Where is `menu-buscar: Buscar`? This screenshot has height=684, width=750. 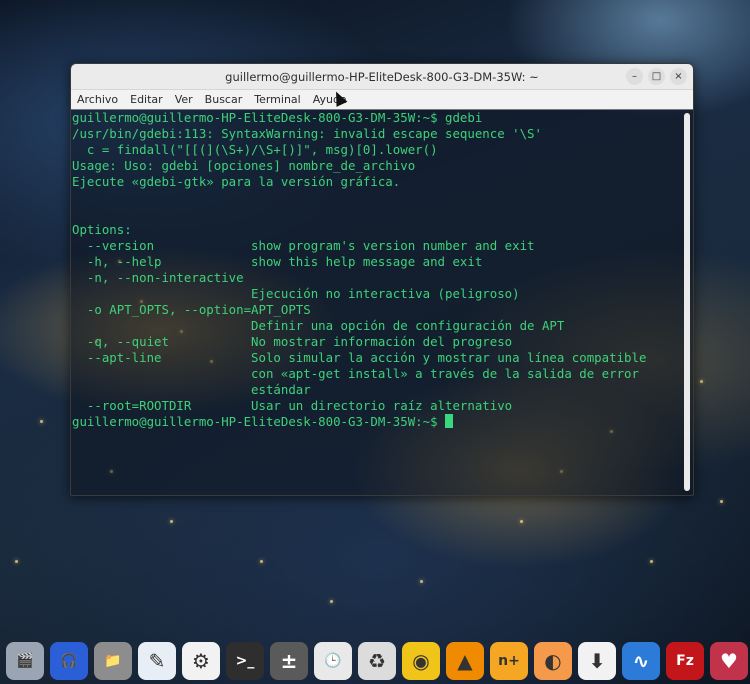
menu-buscar: Buscar is located at coordinates (224, 99).